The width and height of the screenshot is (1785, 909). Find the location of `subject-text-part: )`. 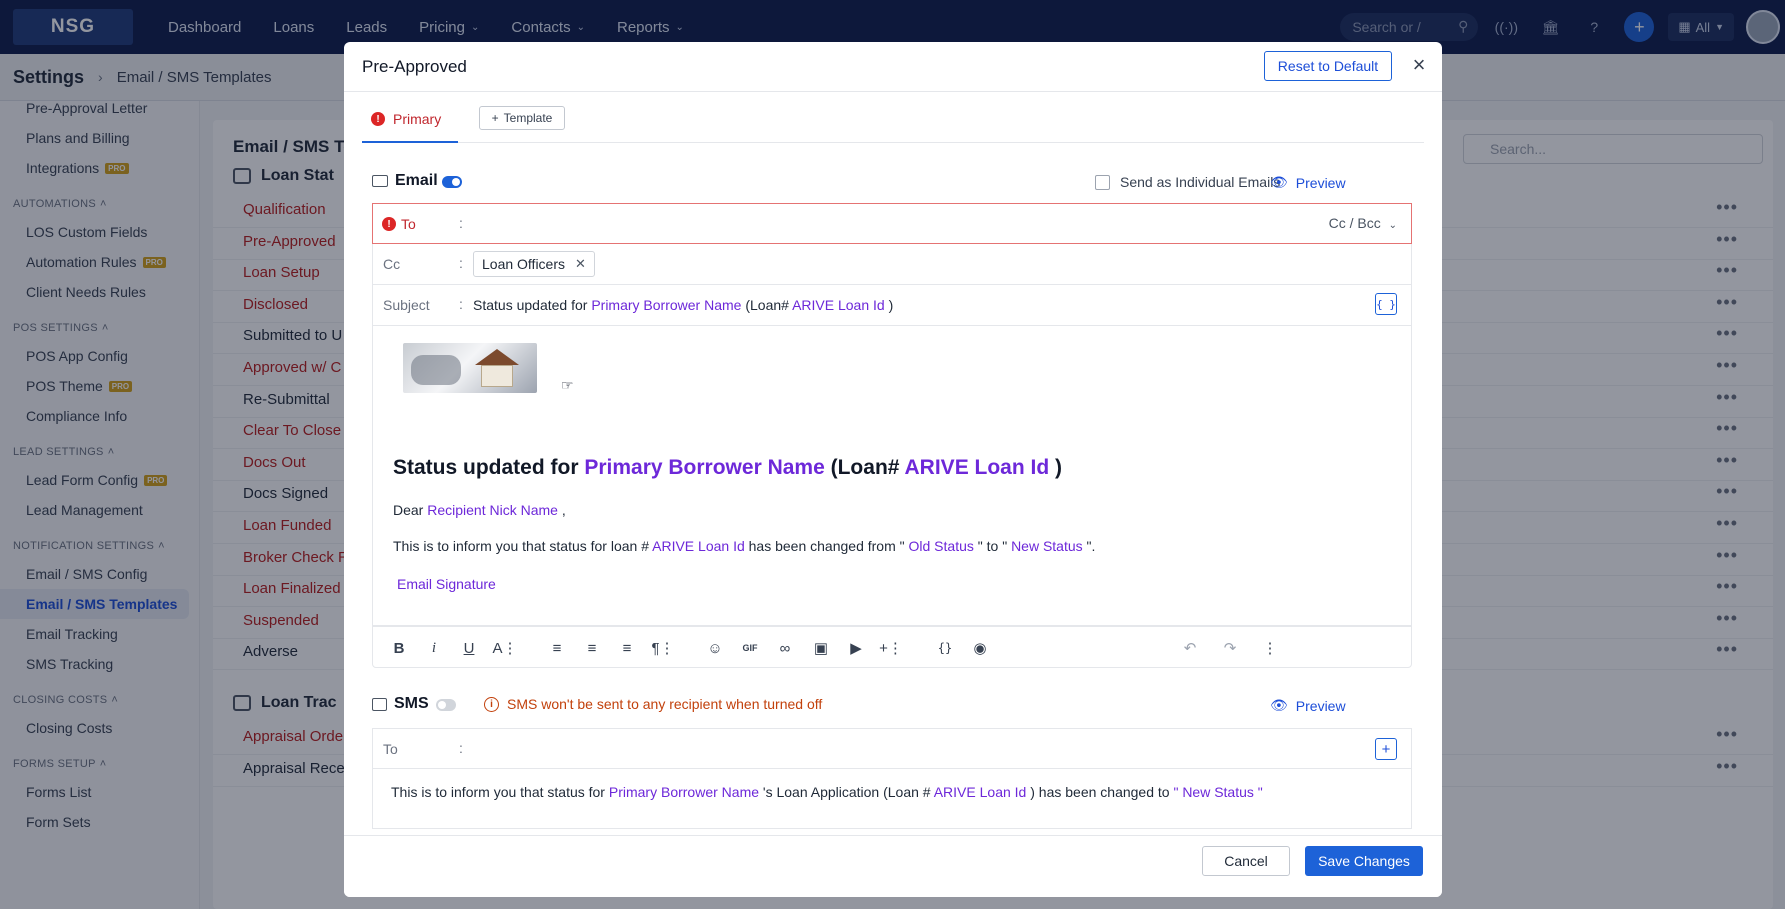

subject-text-part: ) is located at coordinates (889, 305).